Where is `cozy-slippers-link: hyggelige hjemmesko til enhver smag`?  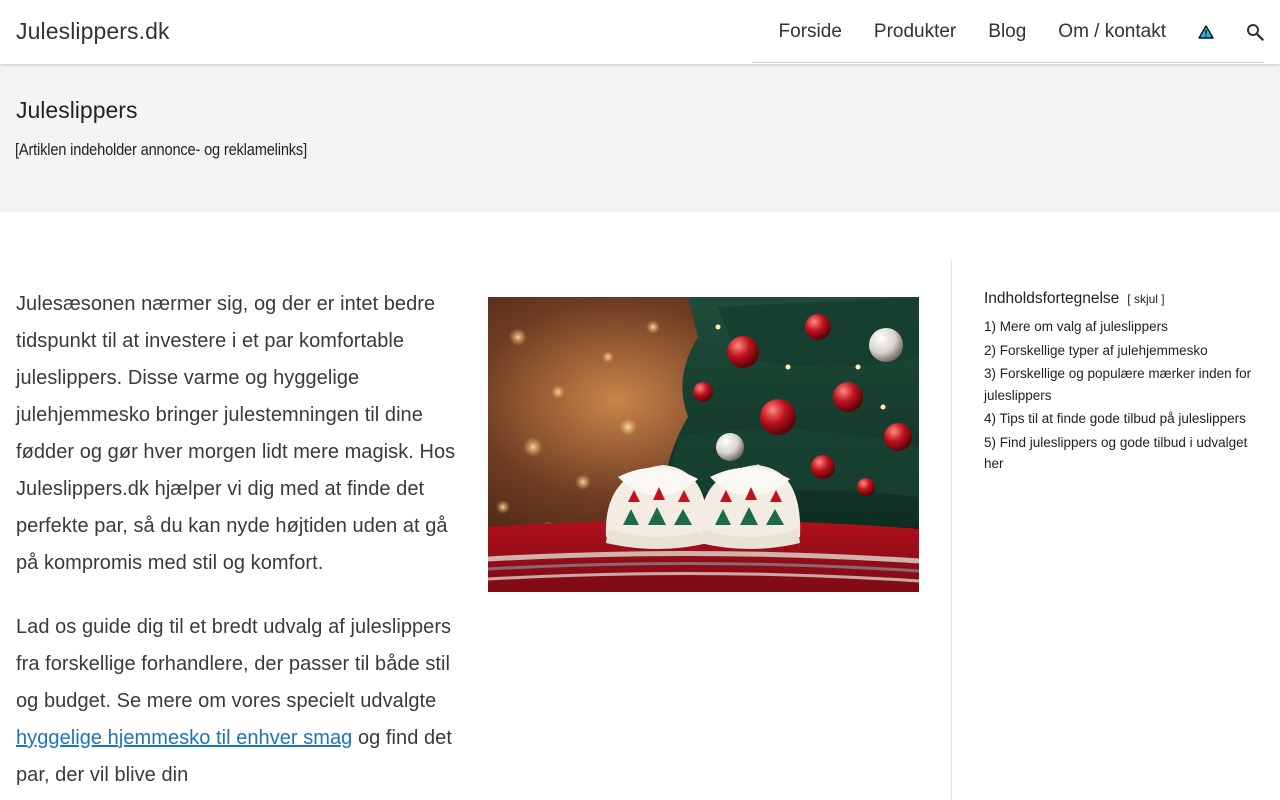 cozy-slippers-link: hyggelige hjemmesko til enhver smag is located at coordinates (184, 738).